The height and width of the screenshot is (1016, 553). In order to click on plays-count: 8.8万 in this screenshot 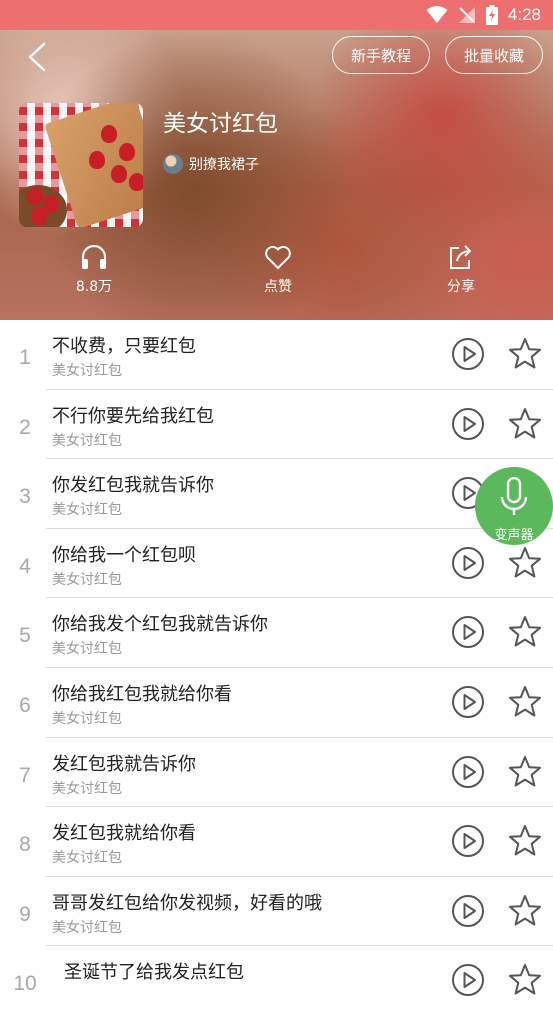, I will do `click(94, 287)`.